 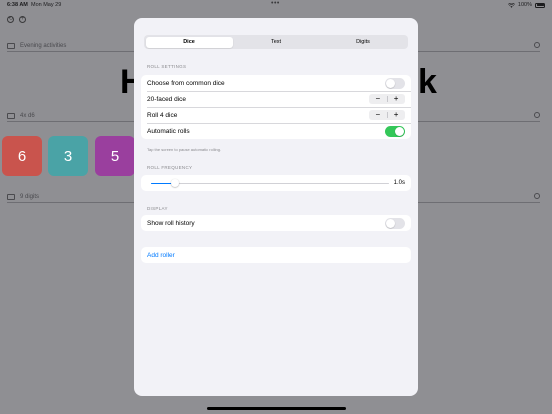 What do you see at coordinates (427, 82) in the screenshot?
I see `roller-result-text-right: k` at bounding box center [427, 82].